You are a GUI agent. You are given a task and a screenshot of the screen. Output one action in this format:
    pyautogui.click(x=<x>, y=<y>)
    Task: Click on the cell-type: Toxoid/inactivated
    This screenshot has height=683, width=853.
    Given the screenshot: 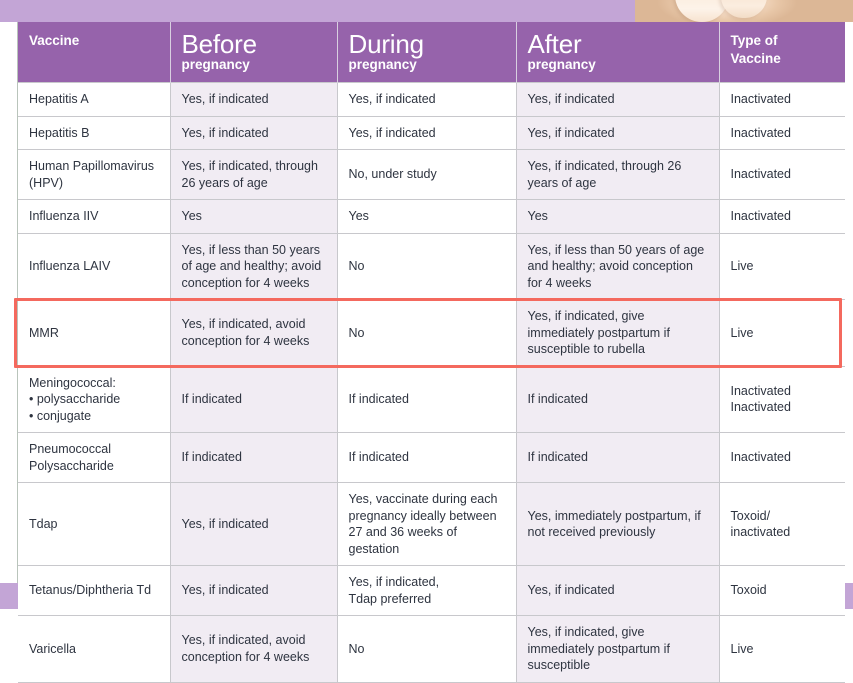 What is the action you would take?
    pyautogui.click(x=782, y=524)
    